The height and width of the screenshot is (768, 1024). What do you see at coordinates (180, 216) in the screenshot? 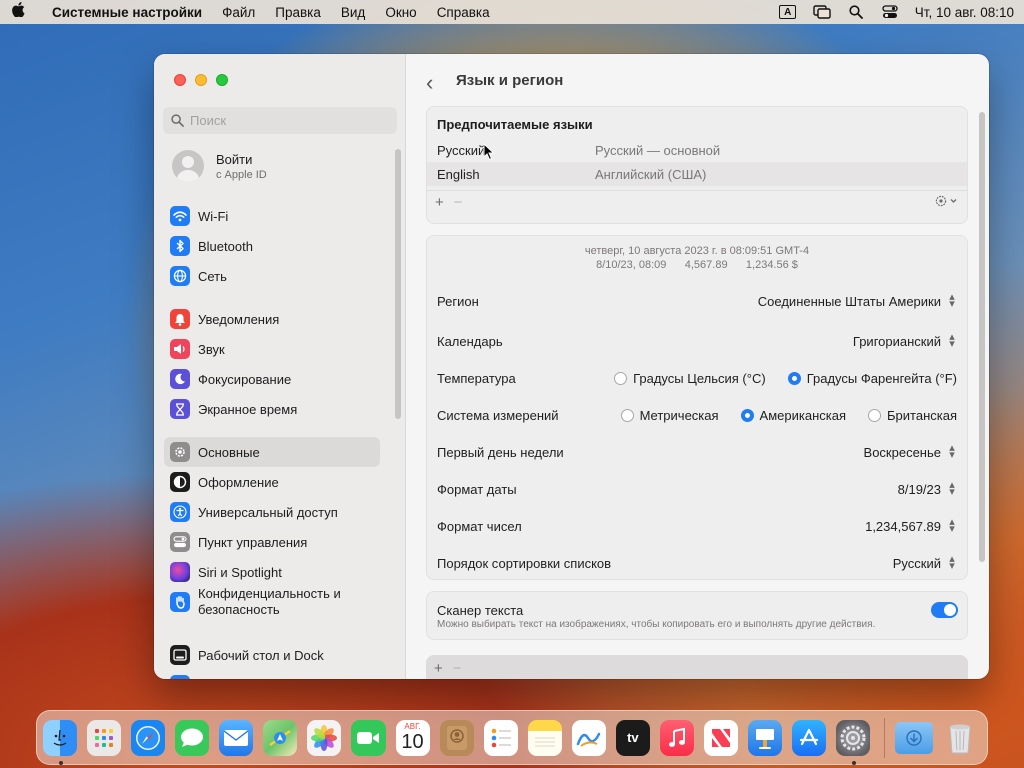
I see `wifi-icon` at bounding box center [180, 216].